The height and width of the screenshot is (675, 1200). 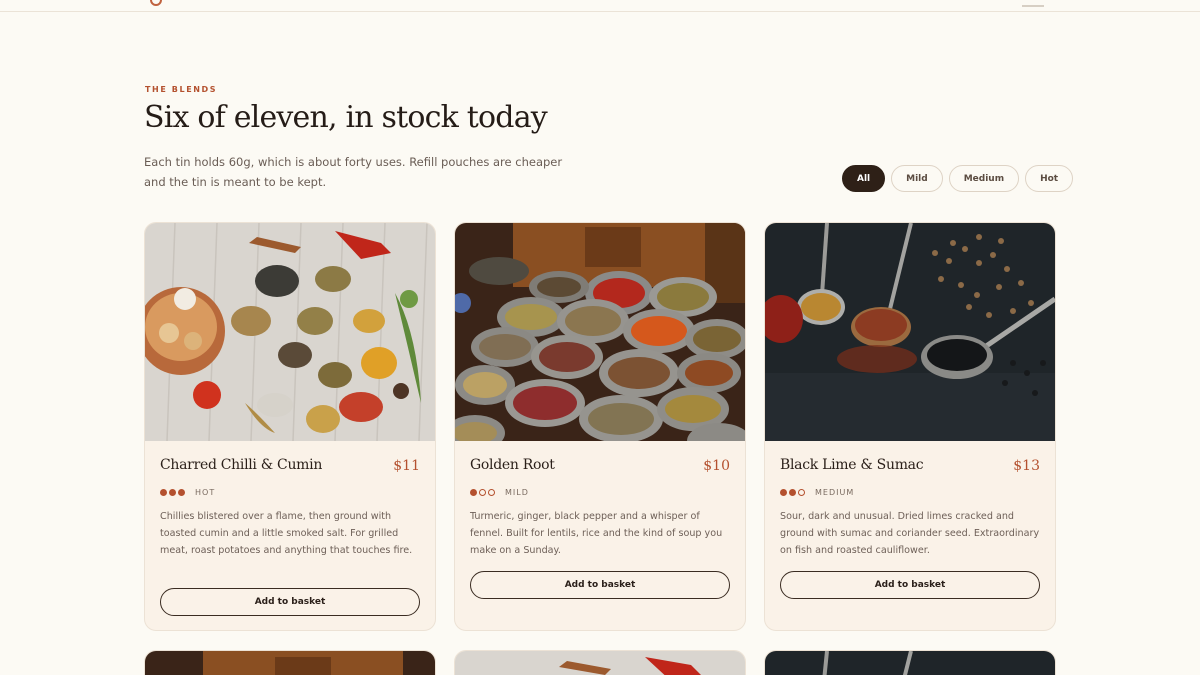 What do you see at coordinates (1026, 466) in the screenshot?
I see `product-price: $13` at bounding box center [1026, 466].